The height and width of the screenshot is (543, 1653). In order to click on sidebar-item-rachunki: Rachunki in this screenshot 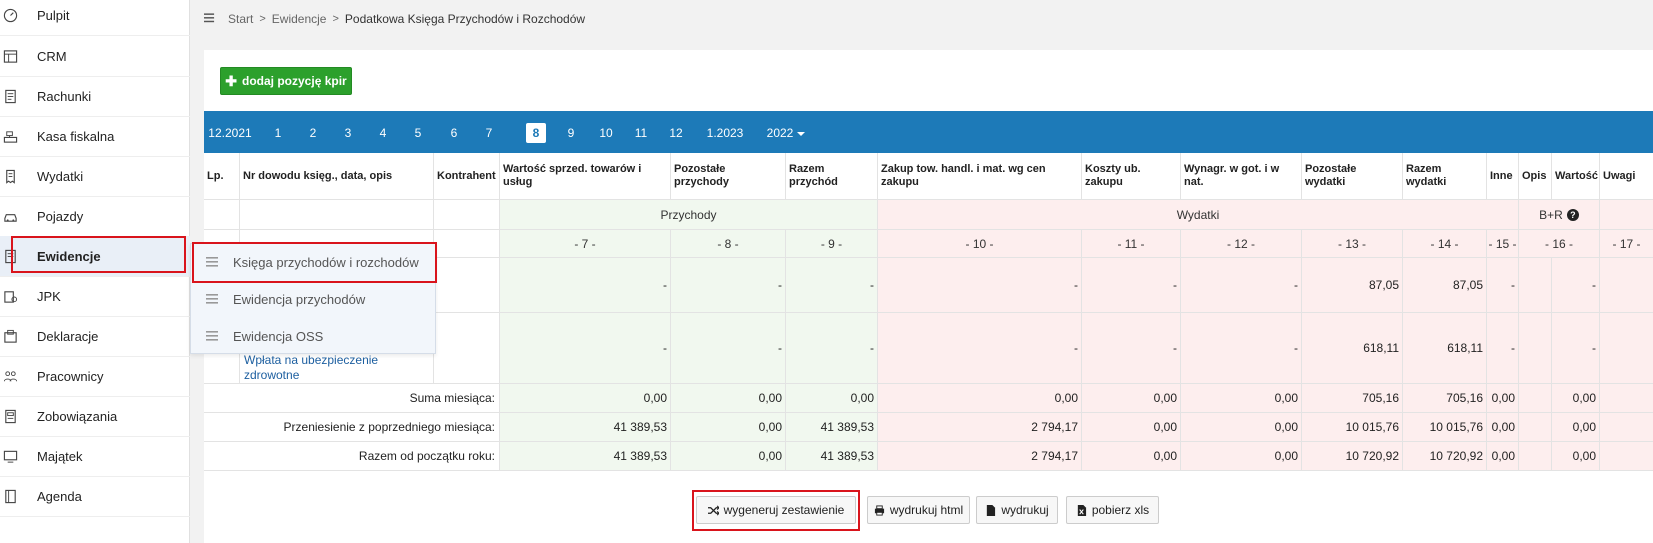, I will do `click(95, 96)`.